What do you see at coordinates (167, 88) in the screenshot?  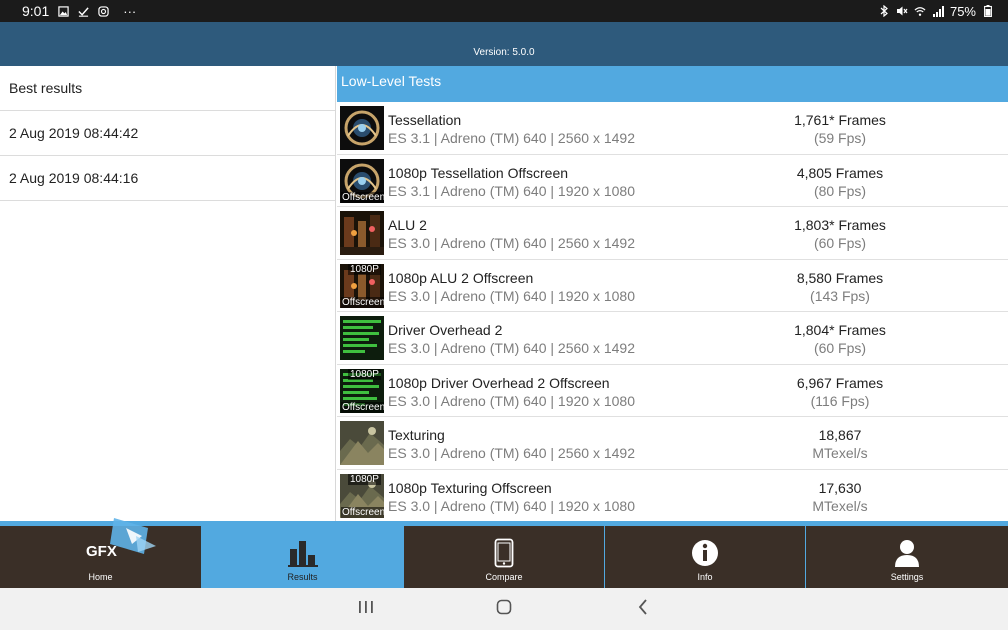 I see `best-results-item: Best results` at bounding box center [167, 88].